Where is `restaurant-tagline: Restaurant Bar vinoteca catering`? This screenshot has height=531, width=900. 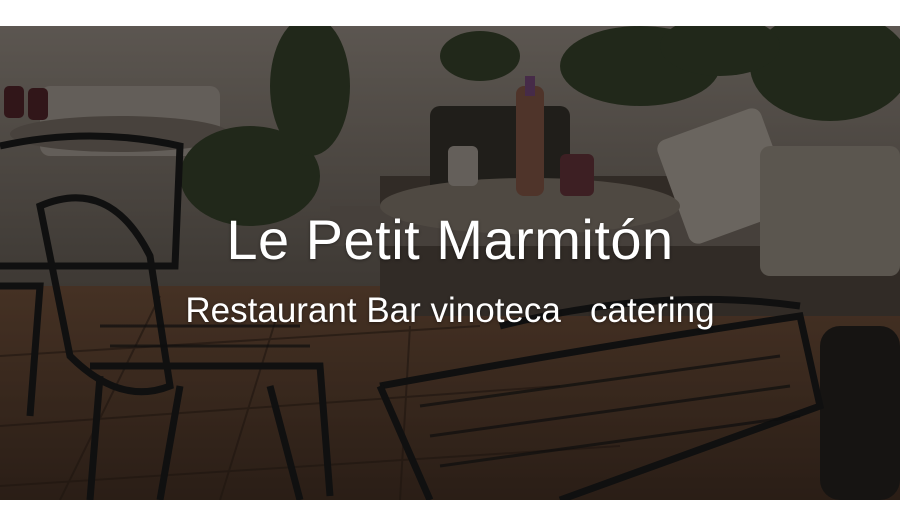
restaurant-tagline: Restaurant Bar vinoteca catering is located at coordinates (450, 310).